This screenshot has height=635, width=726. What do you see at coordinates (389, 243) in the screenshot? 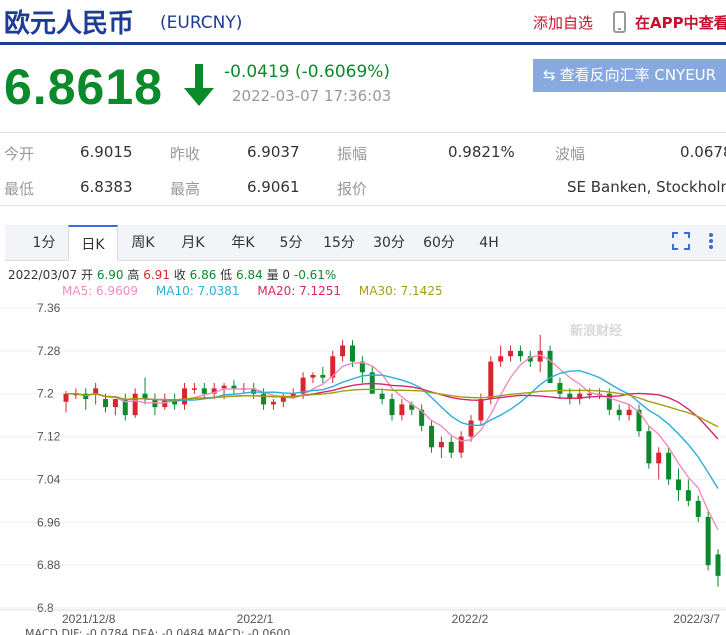
I see `tab-30min: 30分` at bounding box center [389, 243].